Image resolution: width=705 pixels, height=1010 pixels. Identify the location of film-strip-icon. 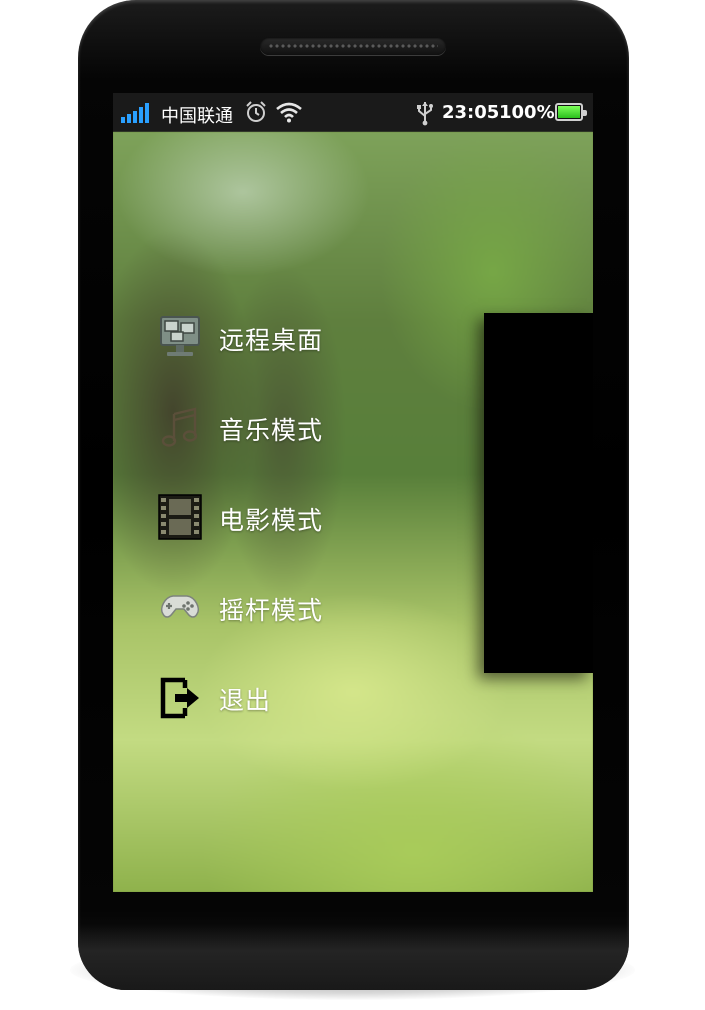
(180, 517).